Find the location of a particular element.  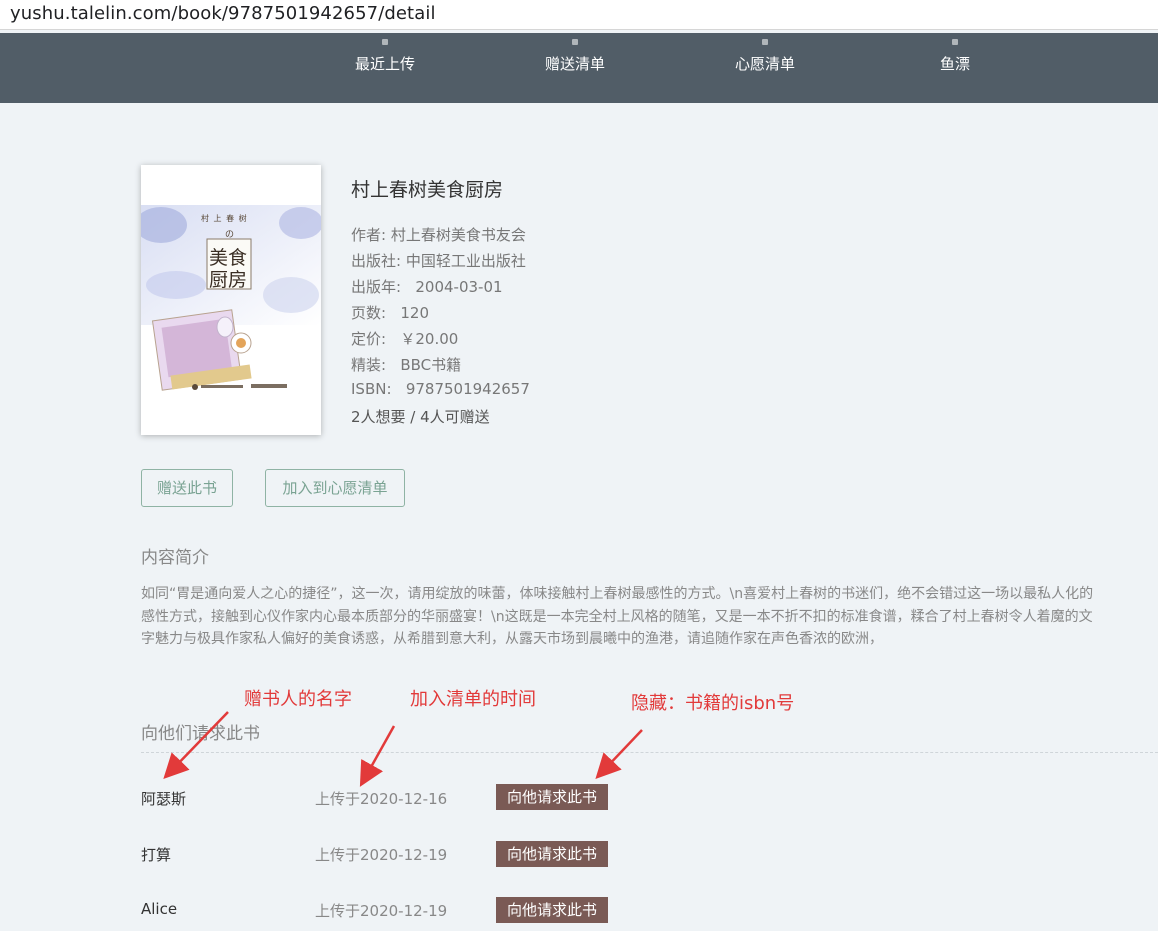

giver-name: 阿瑟斯 is located at coordinates (164, 799).